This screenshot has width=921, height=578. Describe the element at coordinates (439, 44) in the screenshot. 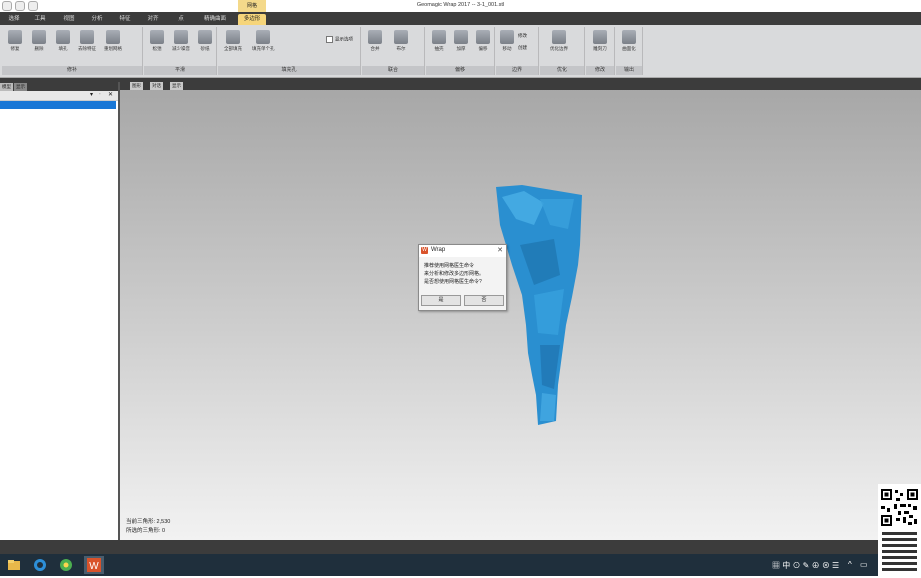

I see `shell-button: 抽壳` at that location.